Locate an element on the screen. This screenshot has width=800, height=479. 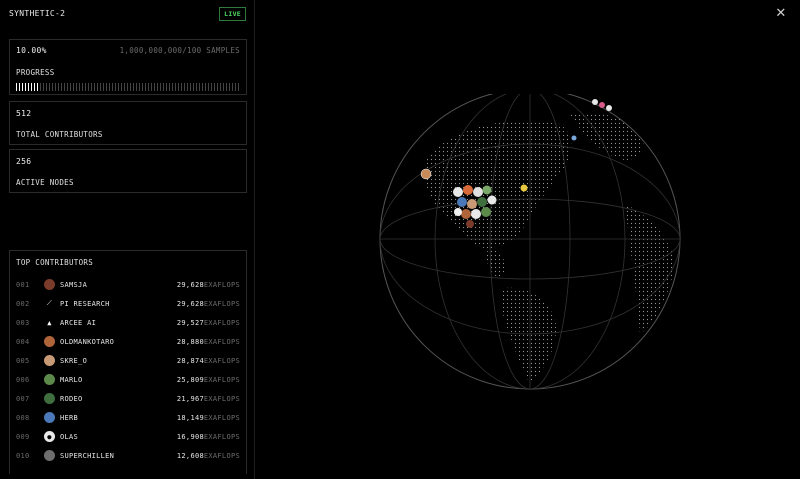
contributor-rank: 010 is located at coordinates (23, 456).